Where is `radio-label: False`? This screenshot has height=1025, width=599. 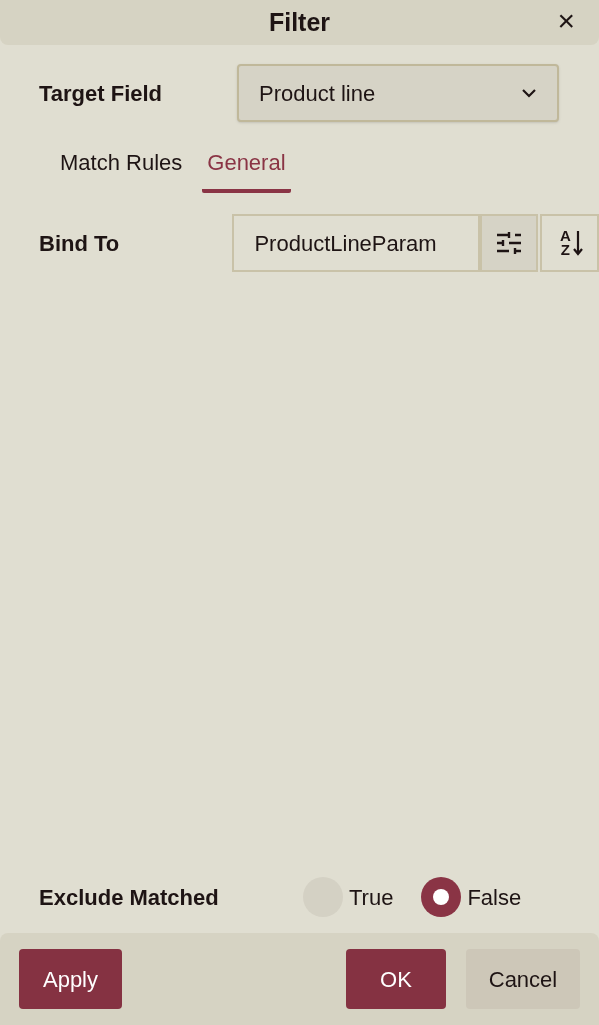
radio-label: False is located at coordinates (494, 897).